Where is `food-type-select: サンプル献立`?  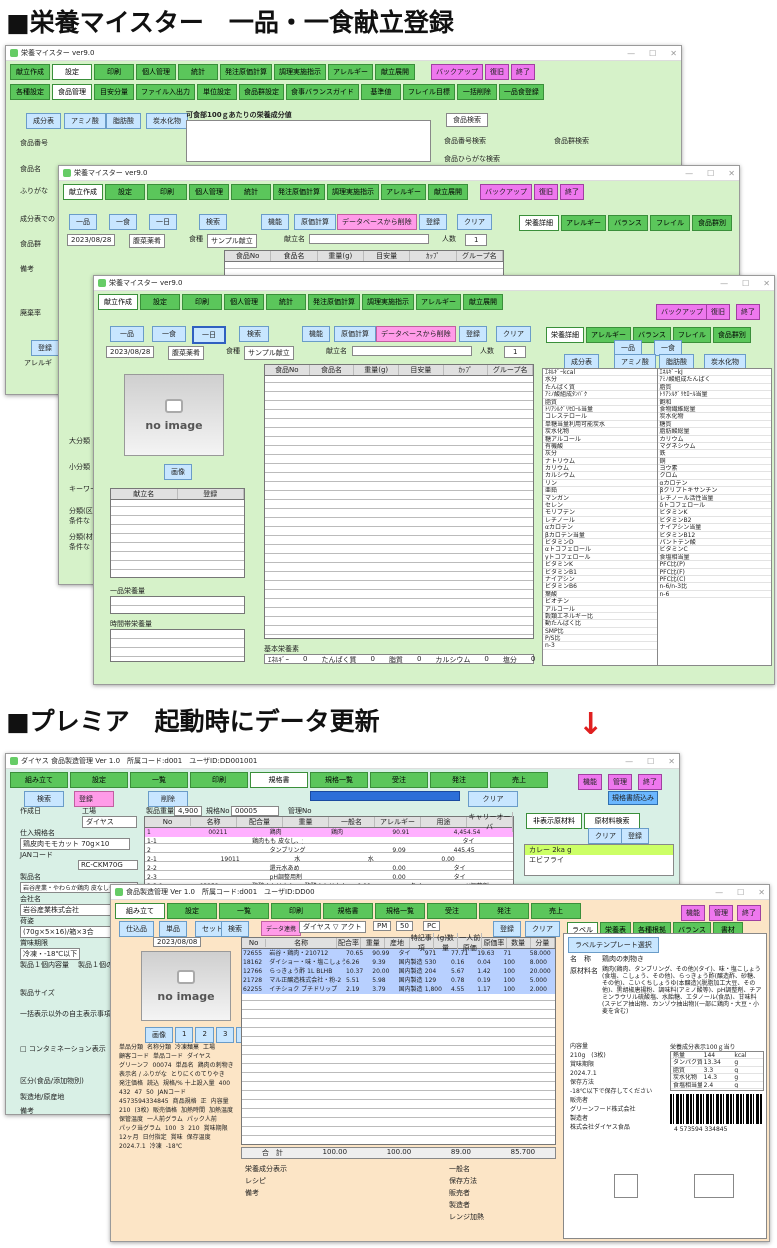 food-type-select: サンプル献立 is located at coordinates (269, 353).